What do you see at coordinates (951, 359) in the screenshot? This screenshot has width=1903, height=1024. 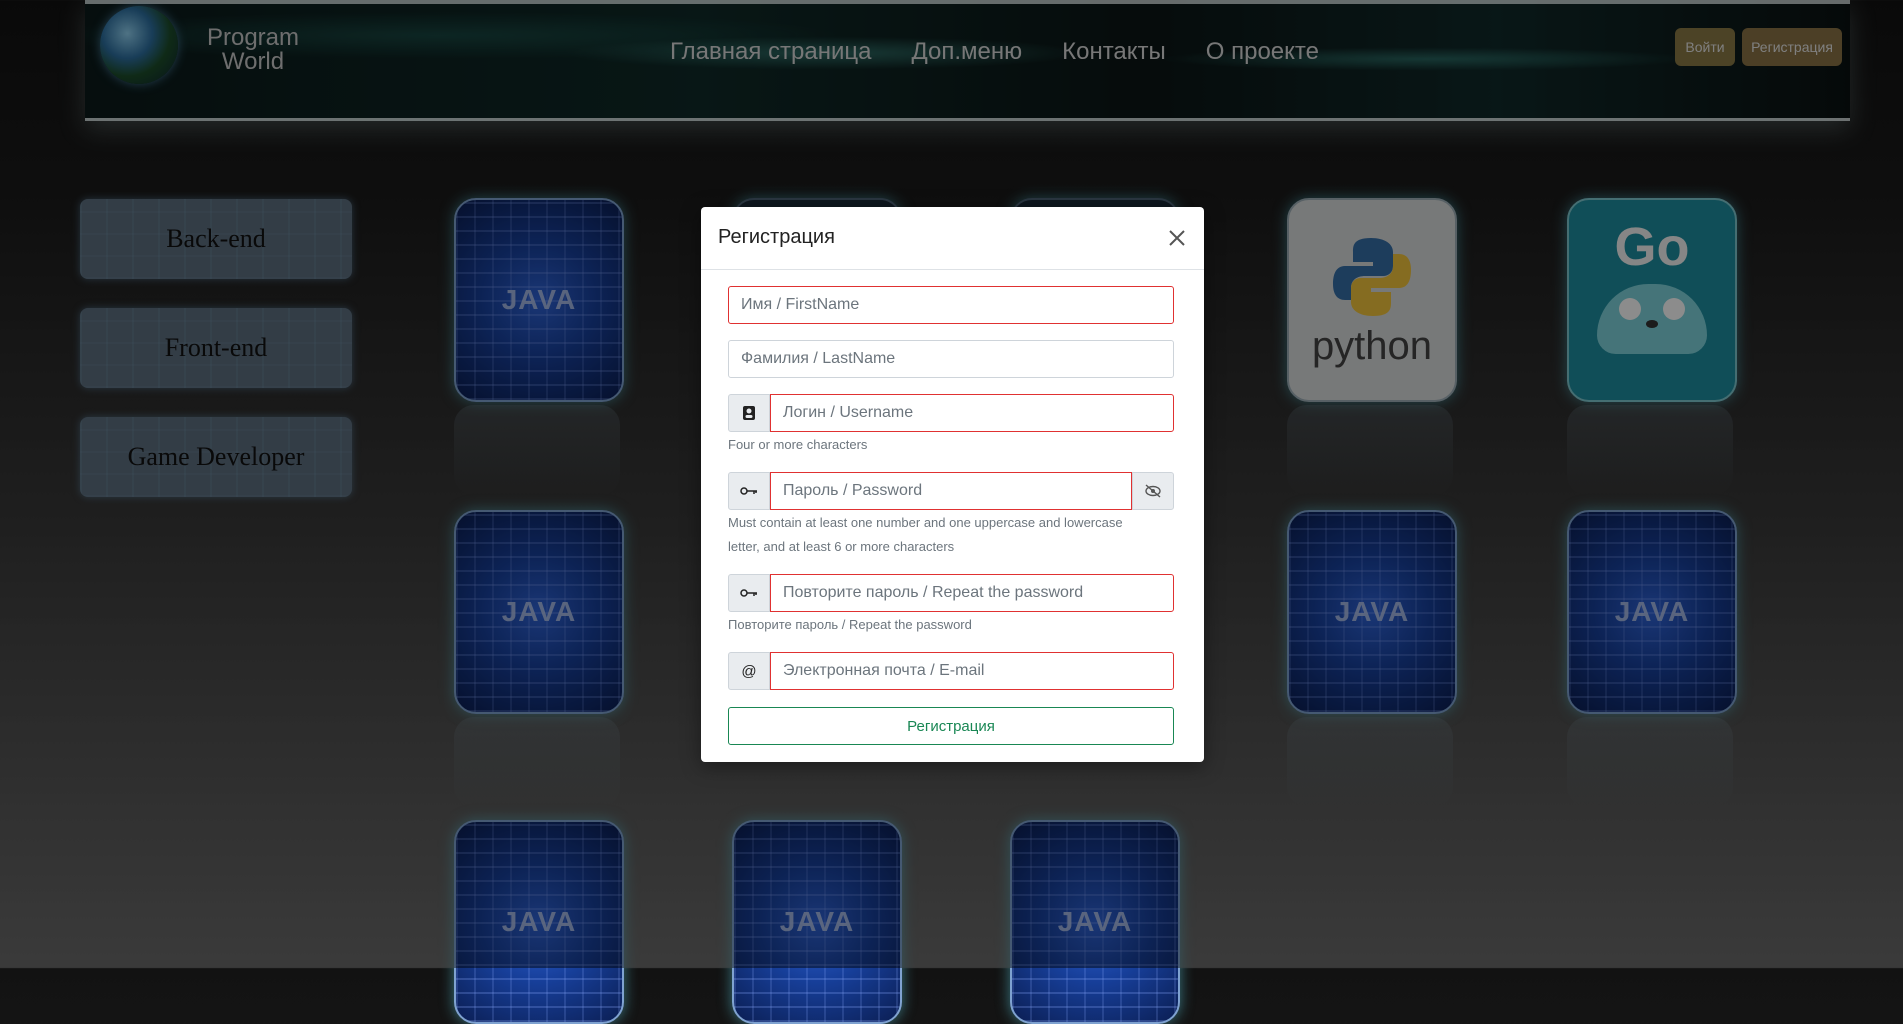 I see `lastname-field` at bounding box center [951, 359].